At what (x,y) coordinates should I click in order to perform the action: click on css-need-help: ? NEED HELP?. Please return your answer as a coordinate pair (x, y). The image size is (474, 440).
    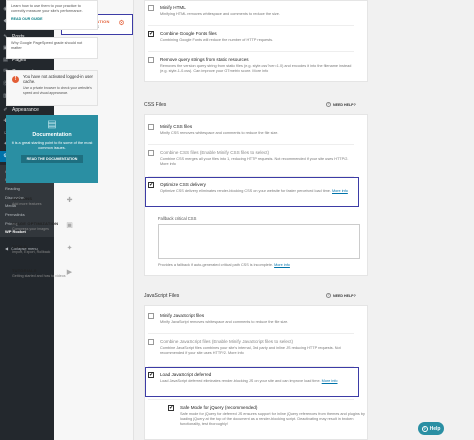
    Looking at the image, I should click on (341, 104).